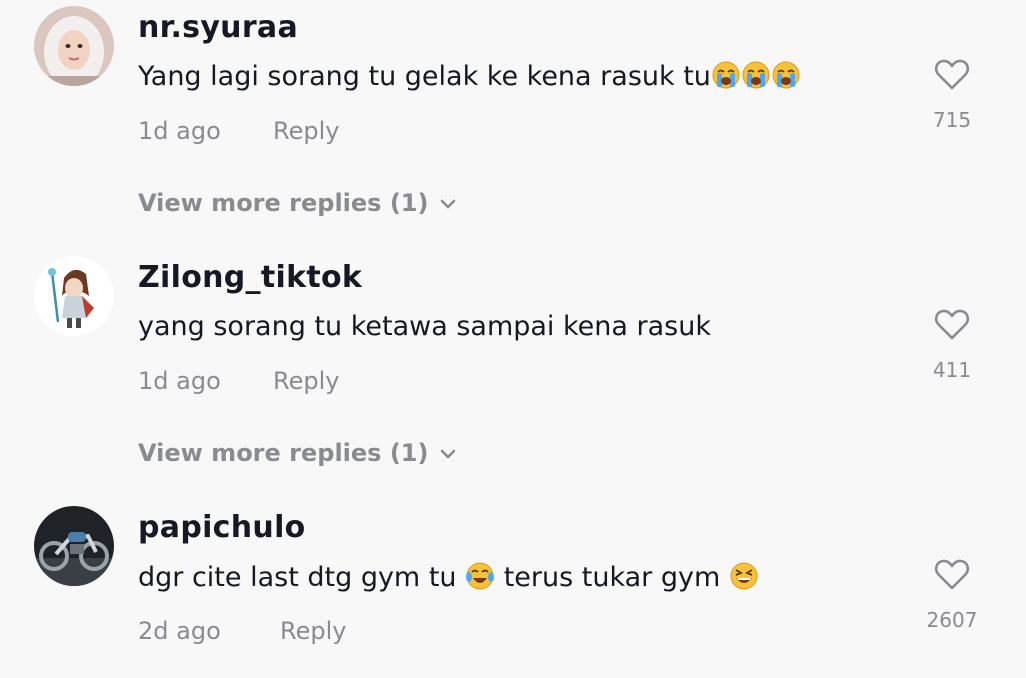 The width and height of the screenshot is (1026, 678). Describe the element at coordinates (218, 27) in the screenshot. I see `username: nr.syuraa` at that location.